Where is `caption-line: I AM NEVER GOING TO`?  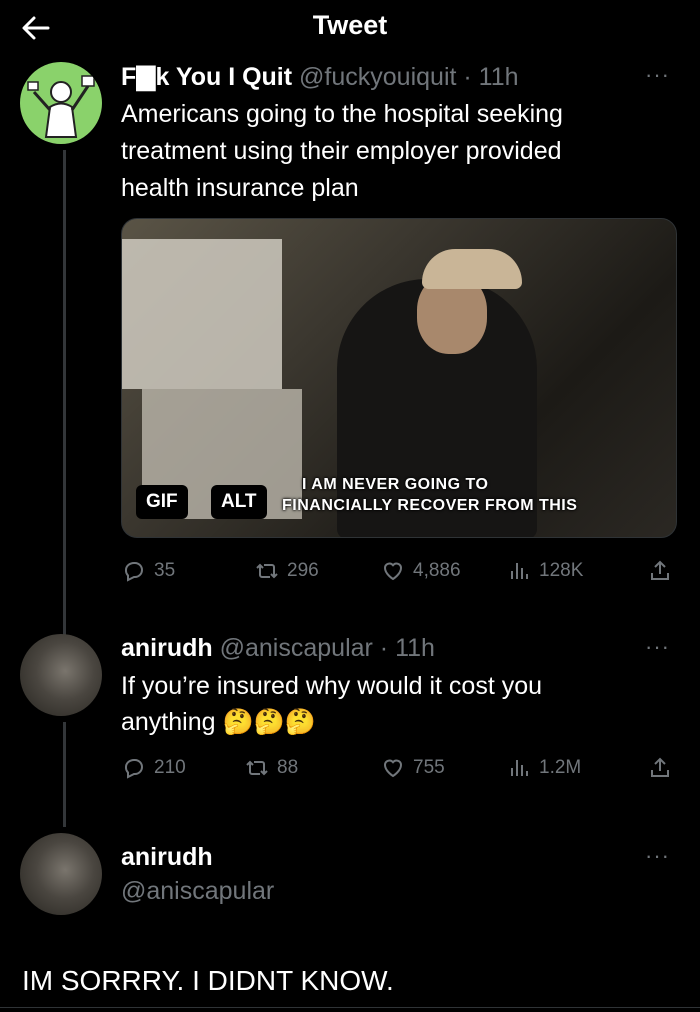
caption-line: I AM NEVER GOING TO is located at coordinates (395, 484).